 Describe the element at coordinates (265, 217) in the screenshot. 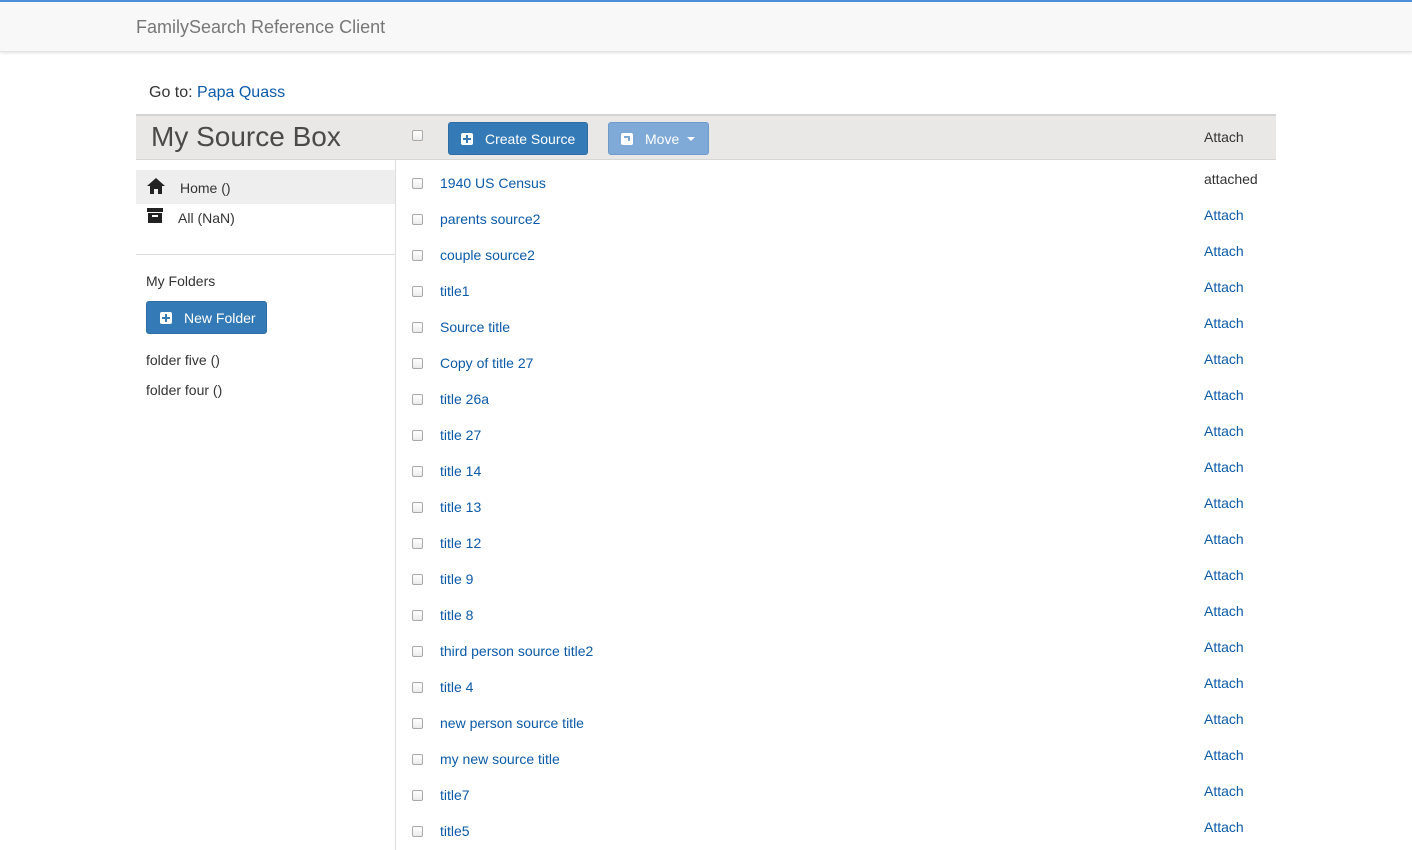

I see `sidebar-item-all: All (NaN)` at that location.